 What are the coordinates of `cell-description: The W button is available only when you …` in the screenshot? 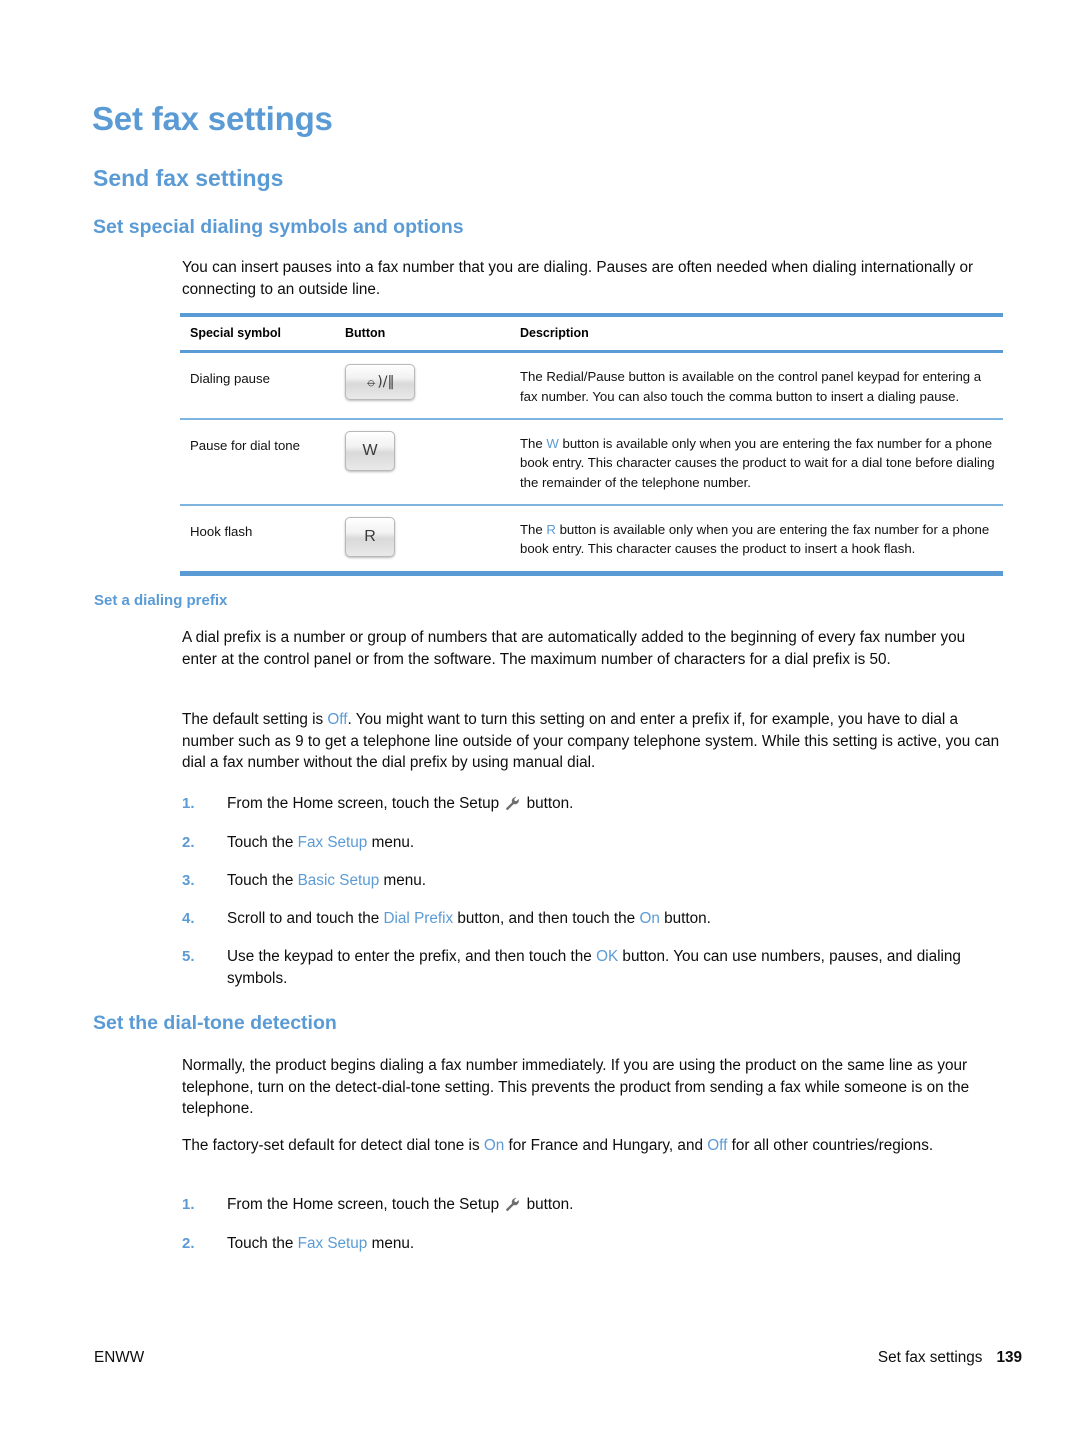 It's located at (761, 462).